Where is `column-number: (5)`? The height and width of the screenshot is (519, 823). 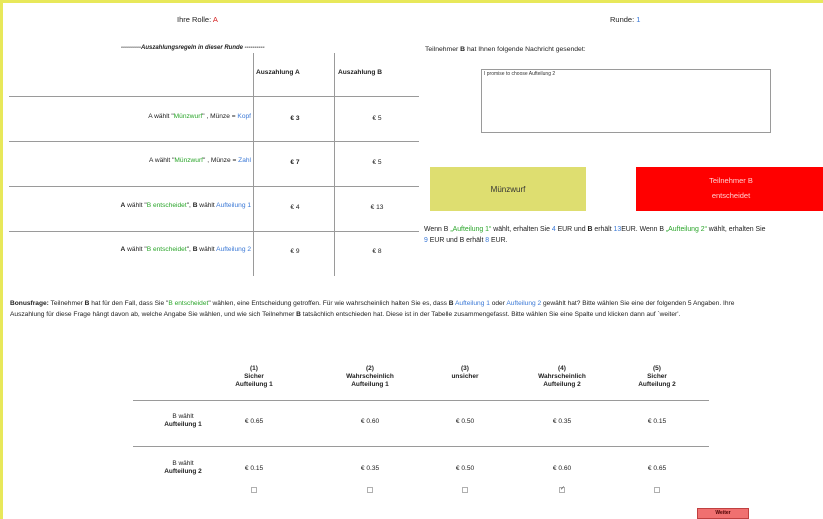 column-number: (5) is located at coordinates (657, 368).